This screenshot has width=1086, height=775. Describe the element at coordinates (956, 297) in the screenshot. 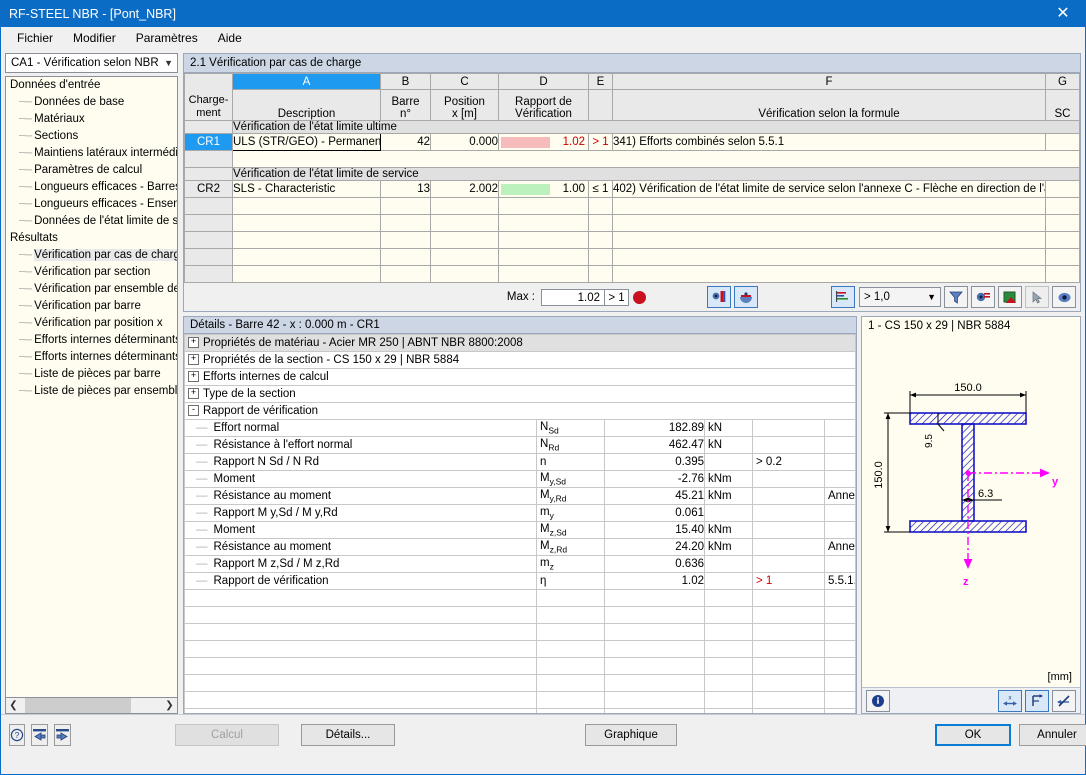

I see `filter-button` at that location.